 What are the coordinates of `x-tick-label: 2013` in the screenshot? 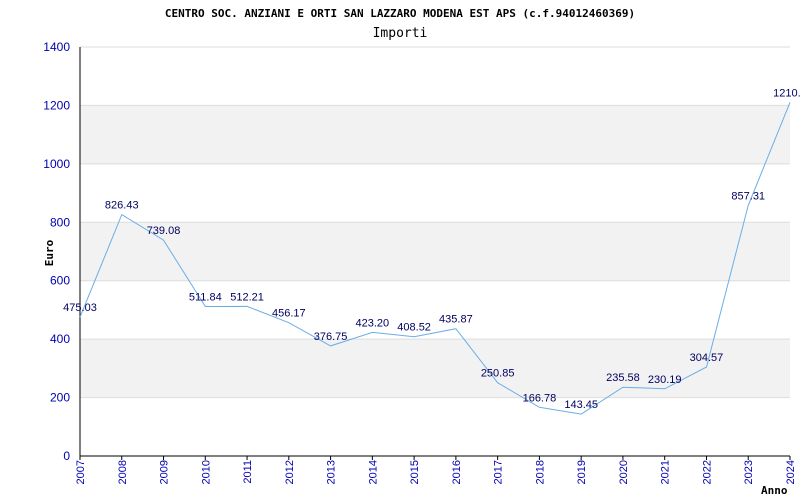 It's located at (332, 472).